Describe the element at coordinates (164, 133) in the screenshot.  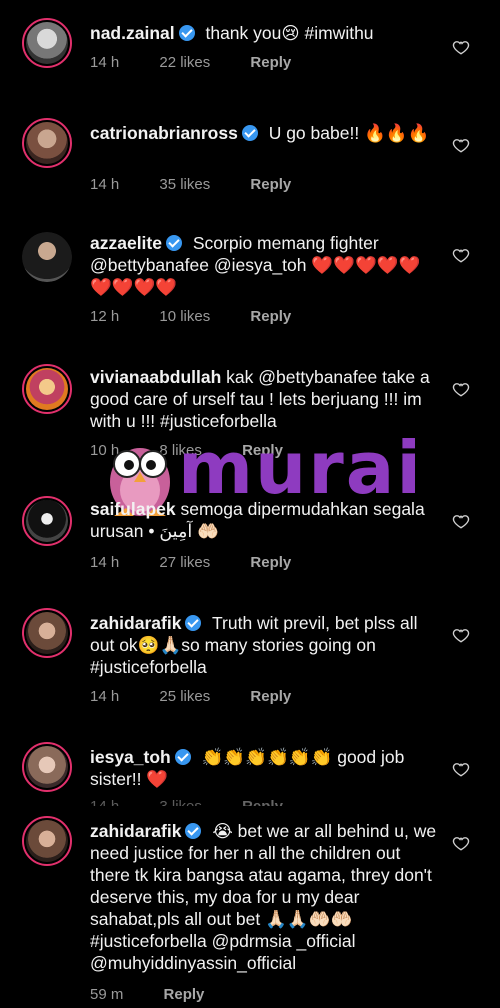
I see `comment-username: catrionabrianross` at that location.